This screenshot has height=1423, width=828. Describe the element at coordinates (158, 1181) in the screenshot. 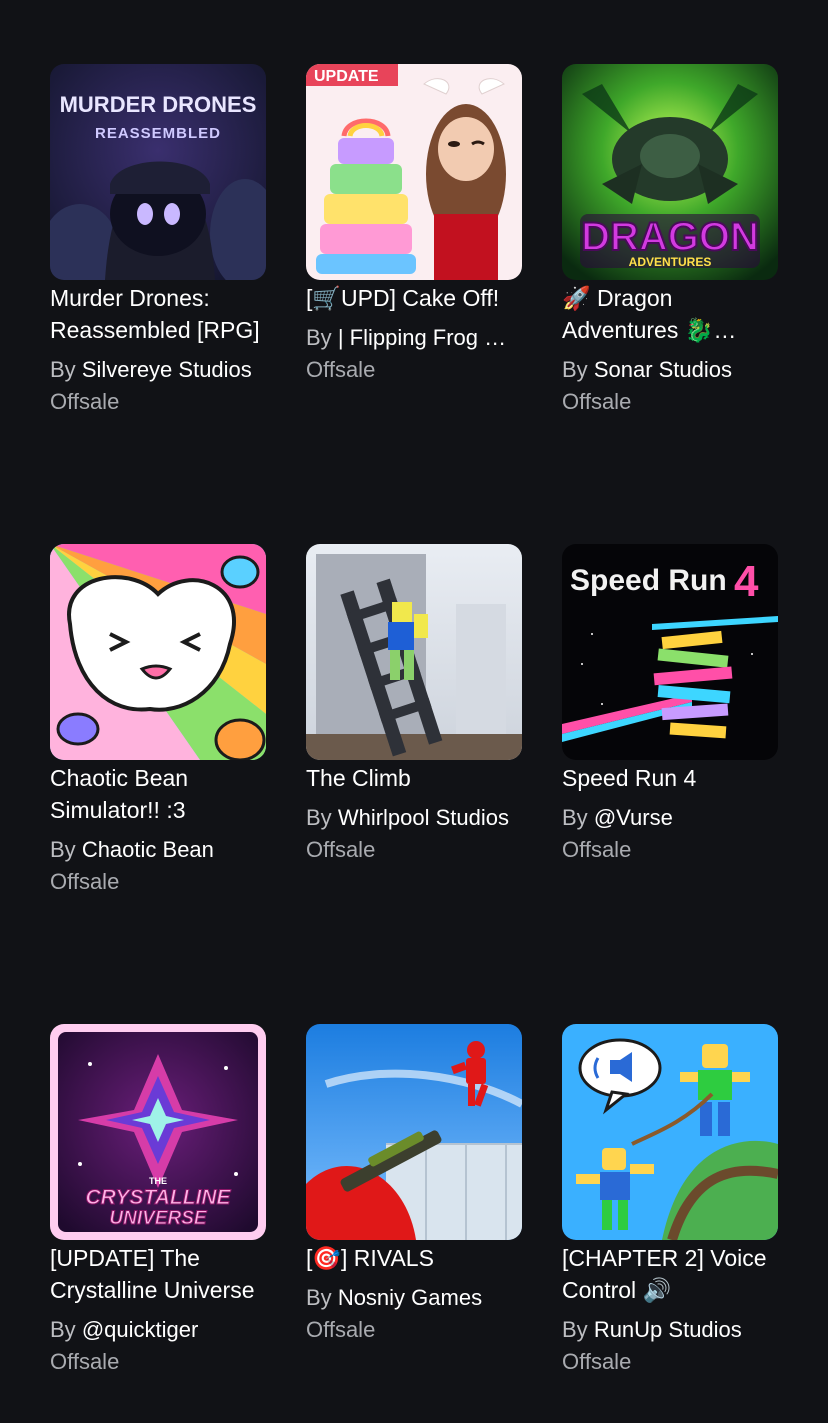

I see `svg-text: THE` at that location.